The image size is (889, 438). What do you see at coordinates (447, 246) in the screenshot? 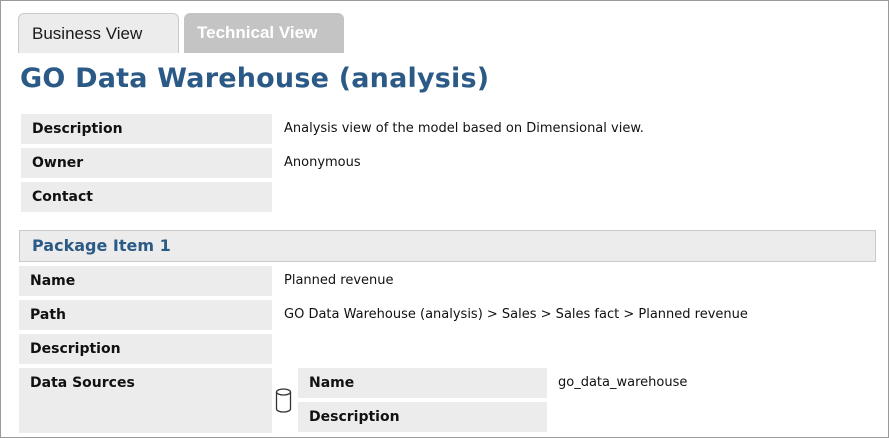
I see `package-item-header: Package Item 1` at bounding box center [447, 246].